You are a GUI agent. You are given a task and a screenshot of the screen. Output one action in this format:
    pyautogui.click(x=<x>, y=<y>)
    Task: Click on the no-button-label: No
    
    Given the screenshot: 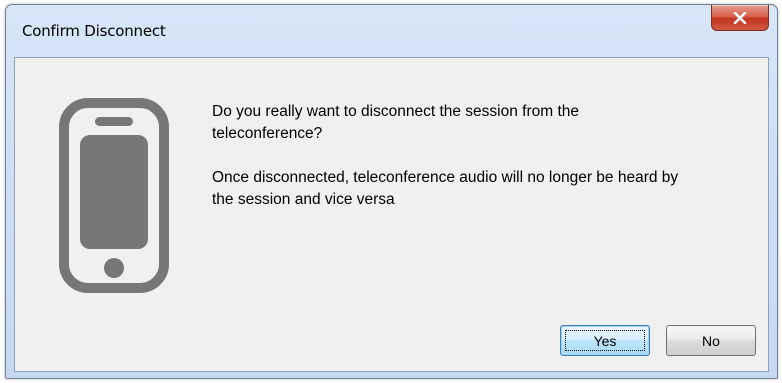 What is the action you would take?
    pyautogui.click(x=711, y=340)
    